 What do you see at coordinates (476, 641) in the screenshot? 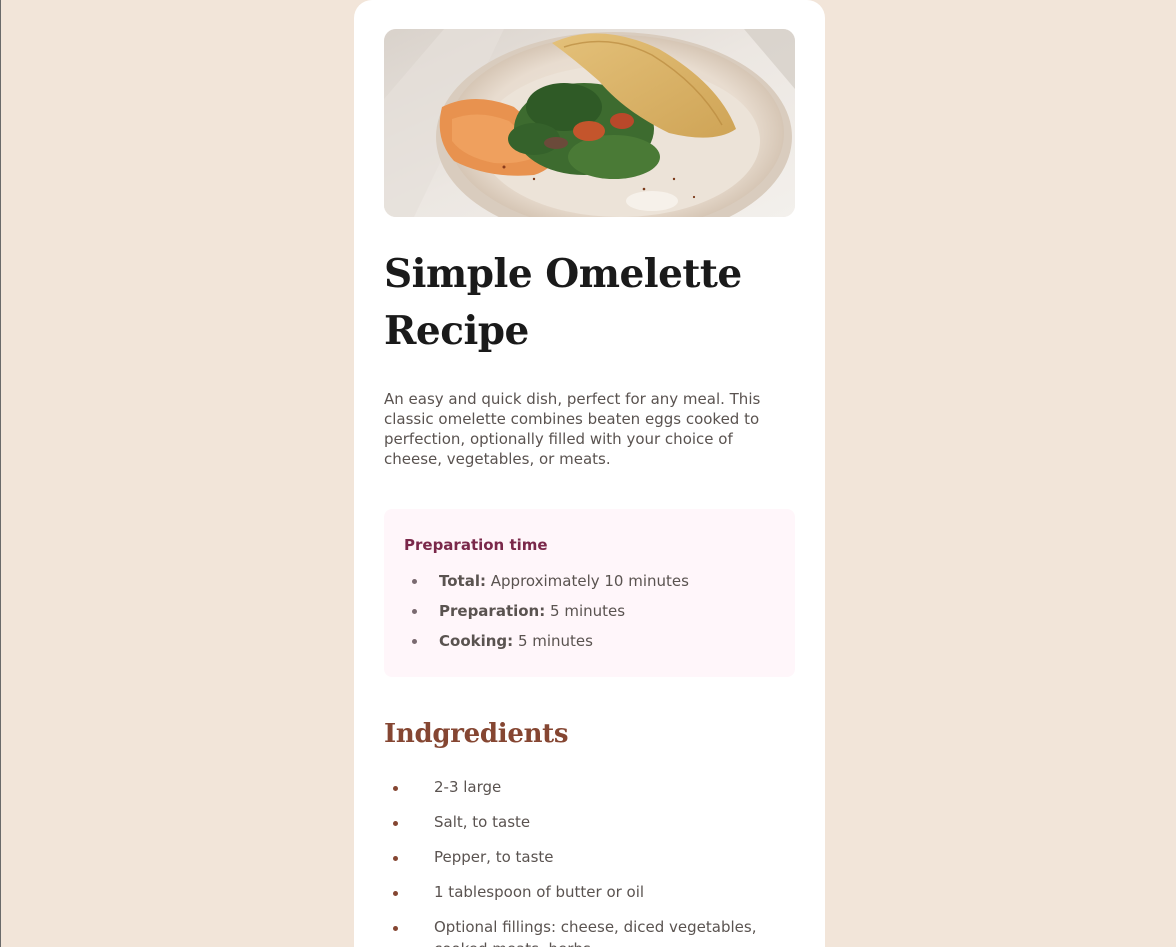
I see `prep-item-label: Cooking:` at bounding box center [476, 641].